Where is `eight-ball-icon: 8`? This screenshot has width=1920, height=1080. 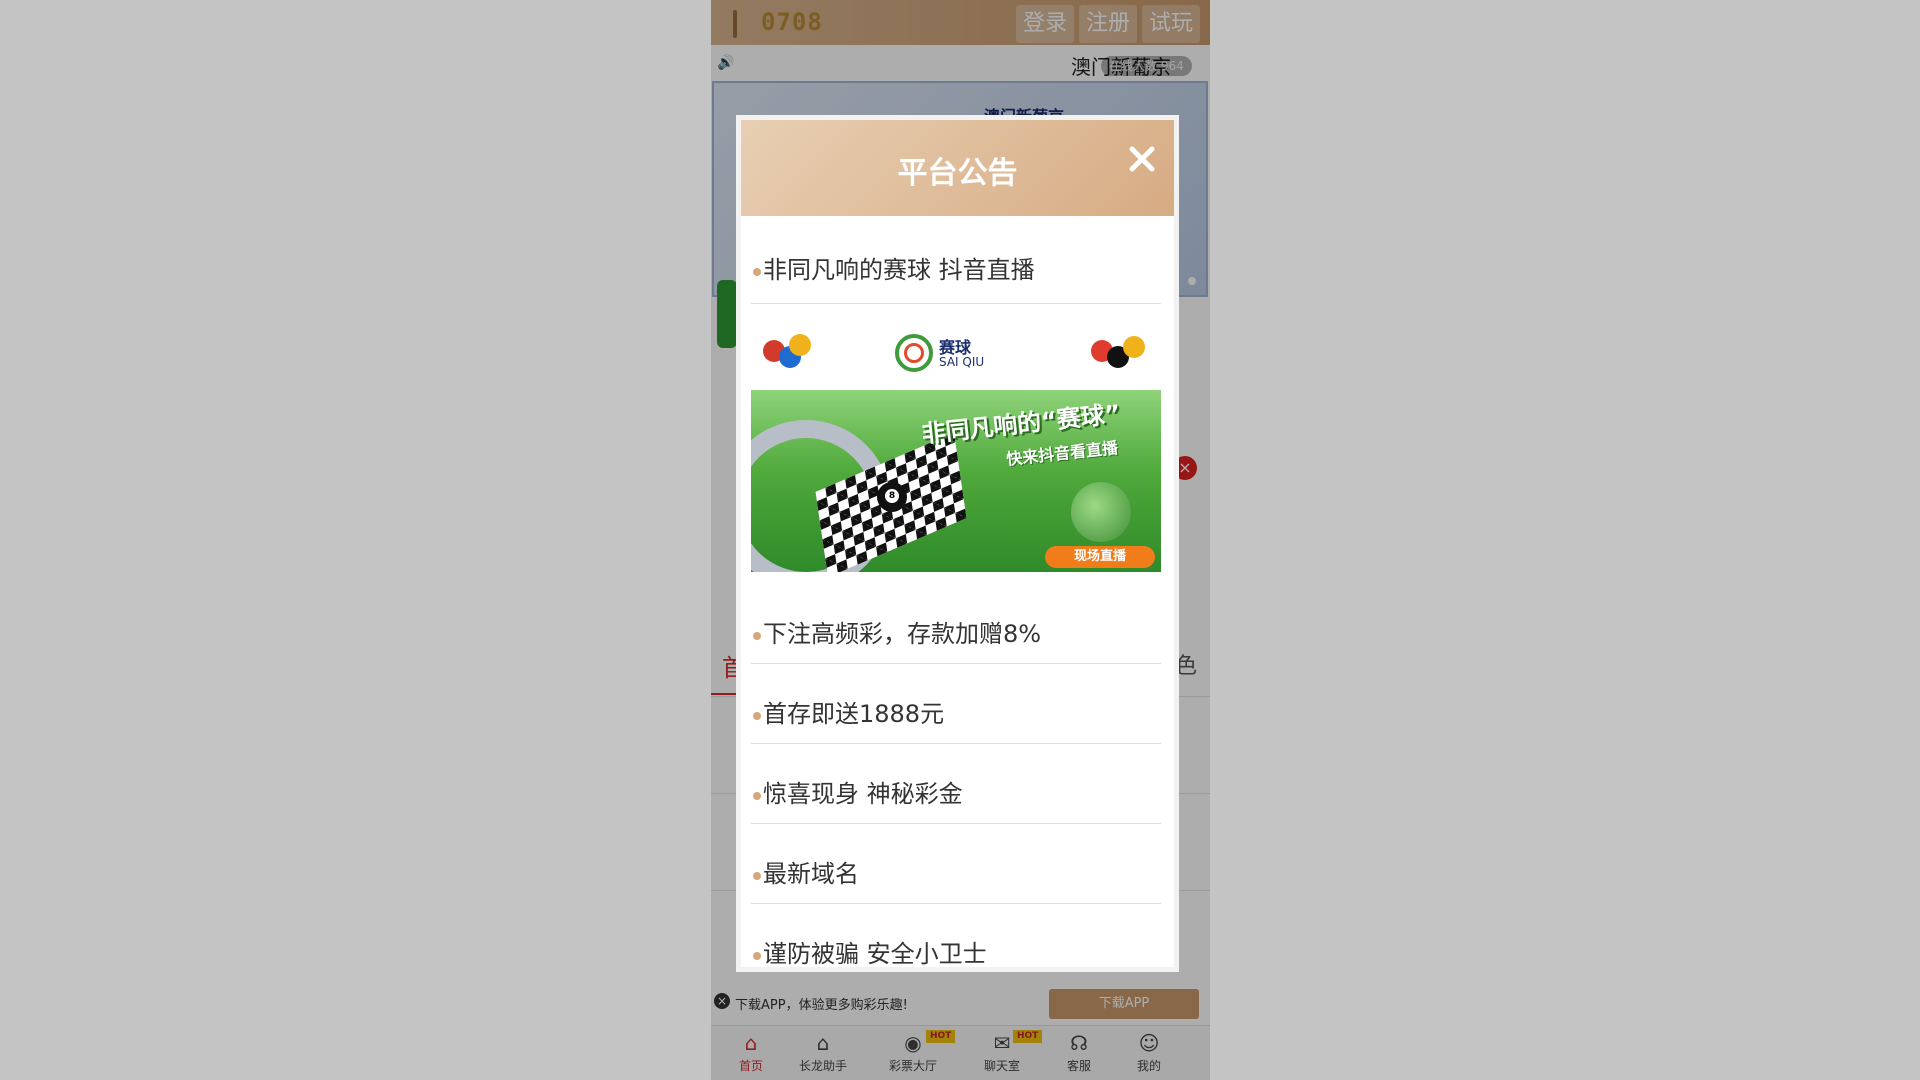 eight-ball-icon: 8 is located at coordinates (892, 497).